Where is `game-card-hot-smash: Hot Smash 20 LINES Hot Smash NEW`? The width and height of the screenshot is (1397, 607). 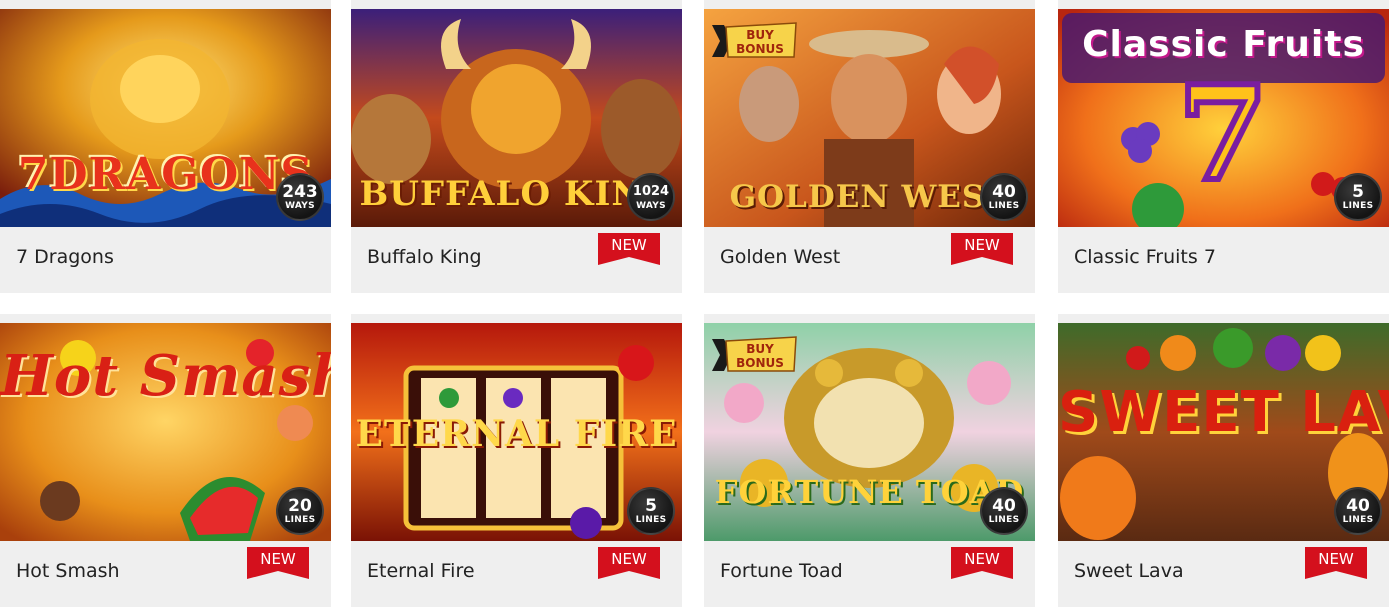 game-card-hot-smash: Hot Smash 20 LINES Hot Smash NEW is located at coordinates (165, 460).